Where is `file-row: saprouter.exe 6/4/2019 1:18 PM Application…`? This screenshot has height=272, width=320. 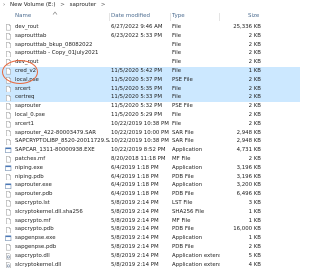
file-row: saprouter.exe 6/4/2019 1:18 PM Application… is located at coordinates (150, 185).